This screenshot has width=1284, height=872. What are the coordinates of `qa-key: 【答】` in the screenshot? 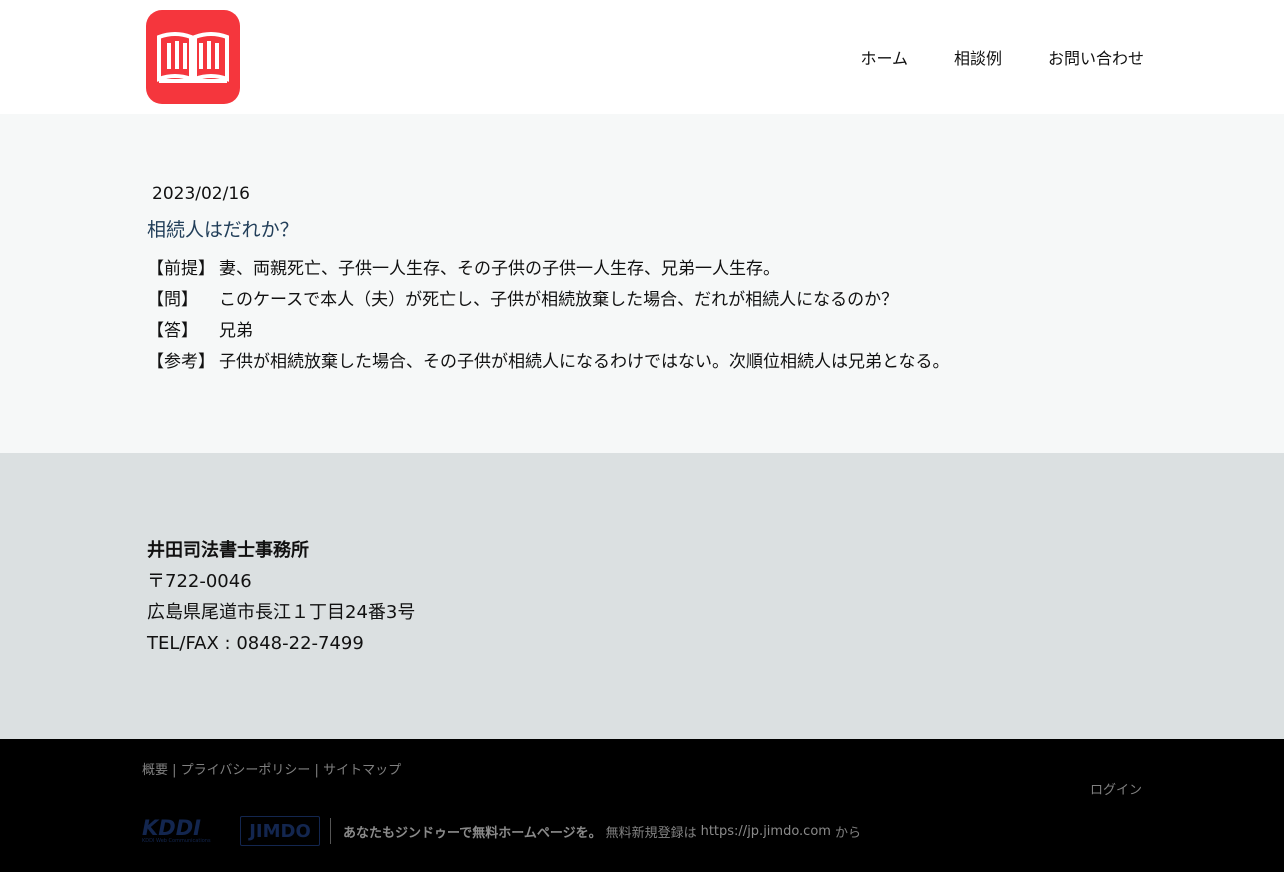 It's located at (172, 331).